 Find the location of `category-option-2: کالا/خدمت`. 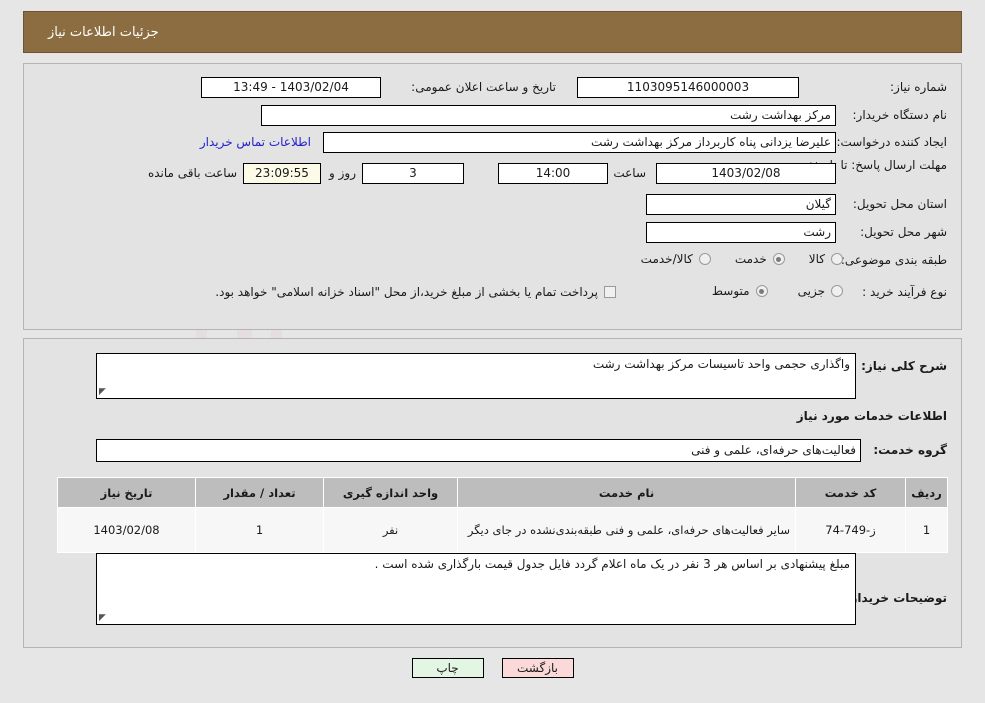

category-option-2: کالا/خدمت is located at coordinates (676, 259).